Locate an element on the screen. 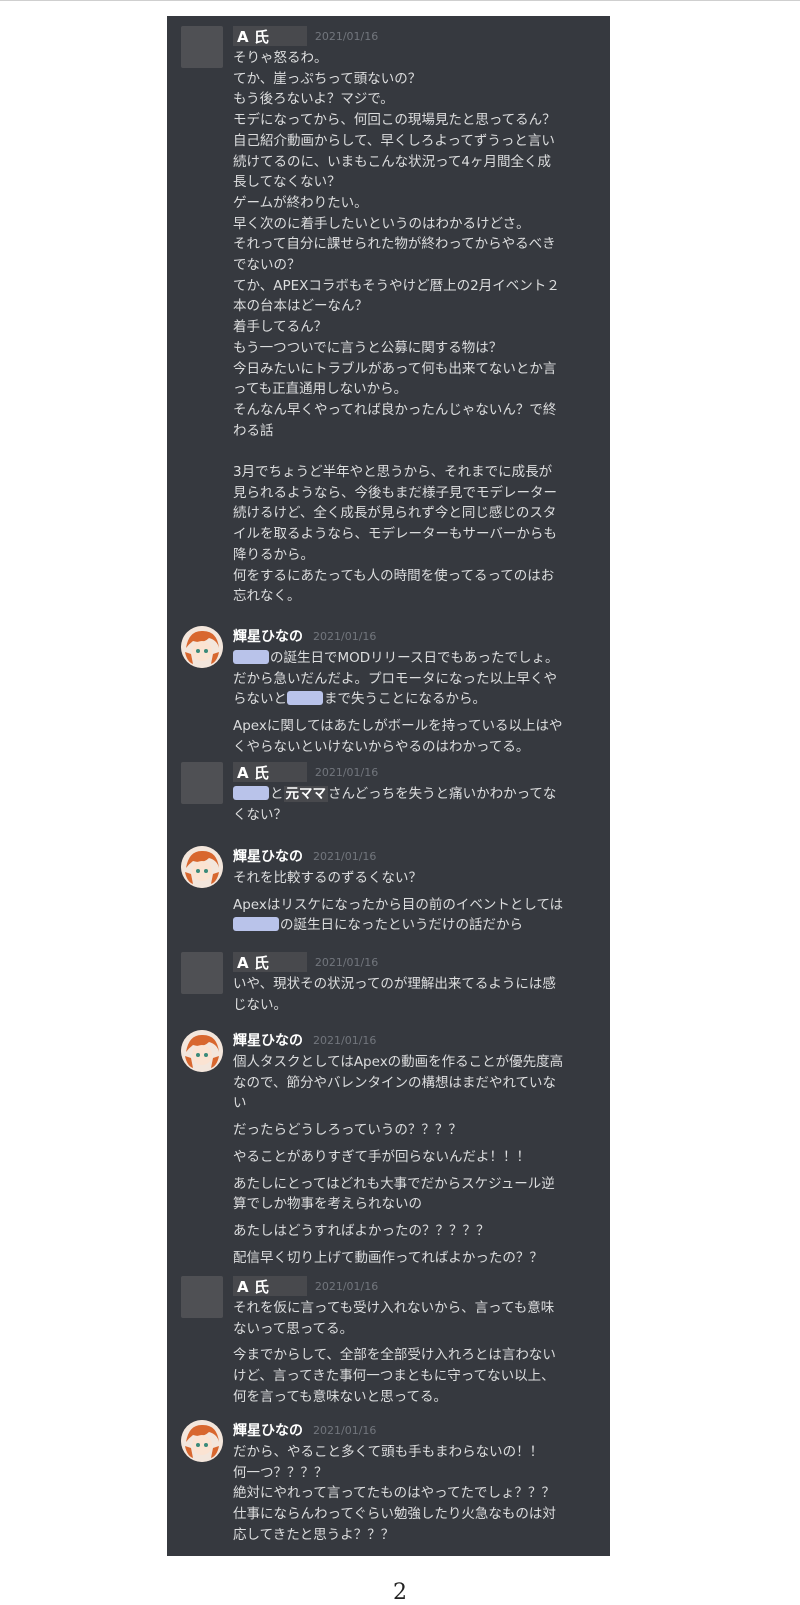  message-line: やることがありすぎて手が回らないんだよ！！！ is located at coordinates (381, 1156).